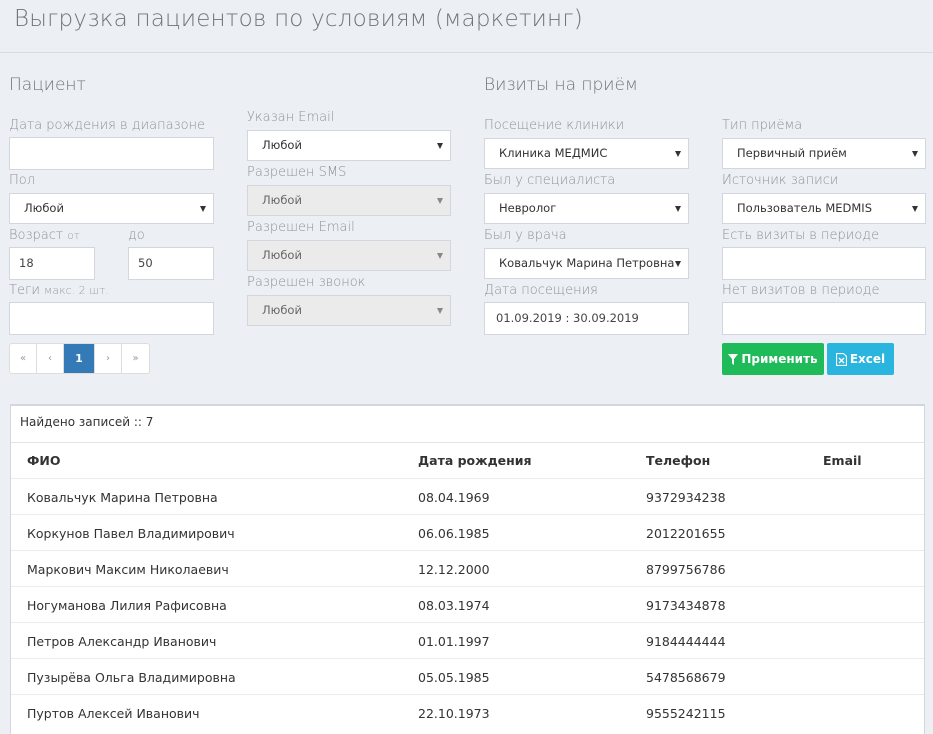 The image size is (933, 734). I want to click on excel-button-label: Excel, so click(867, 359).